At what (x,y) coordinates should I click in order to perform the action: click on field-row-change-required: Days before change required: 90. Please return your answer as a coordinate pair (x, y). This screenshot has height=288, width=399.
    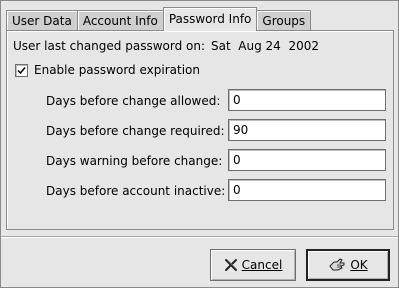
    Looking at the image, I should click on (200, 131).